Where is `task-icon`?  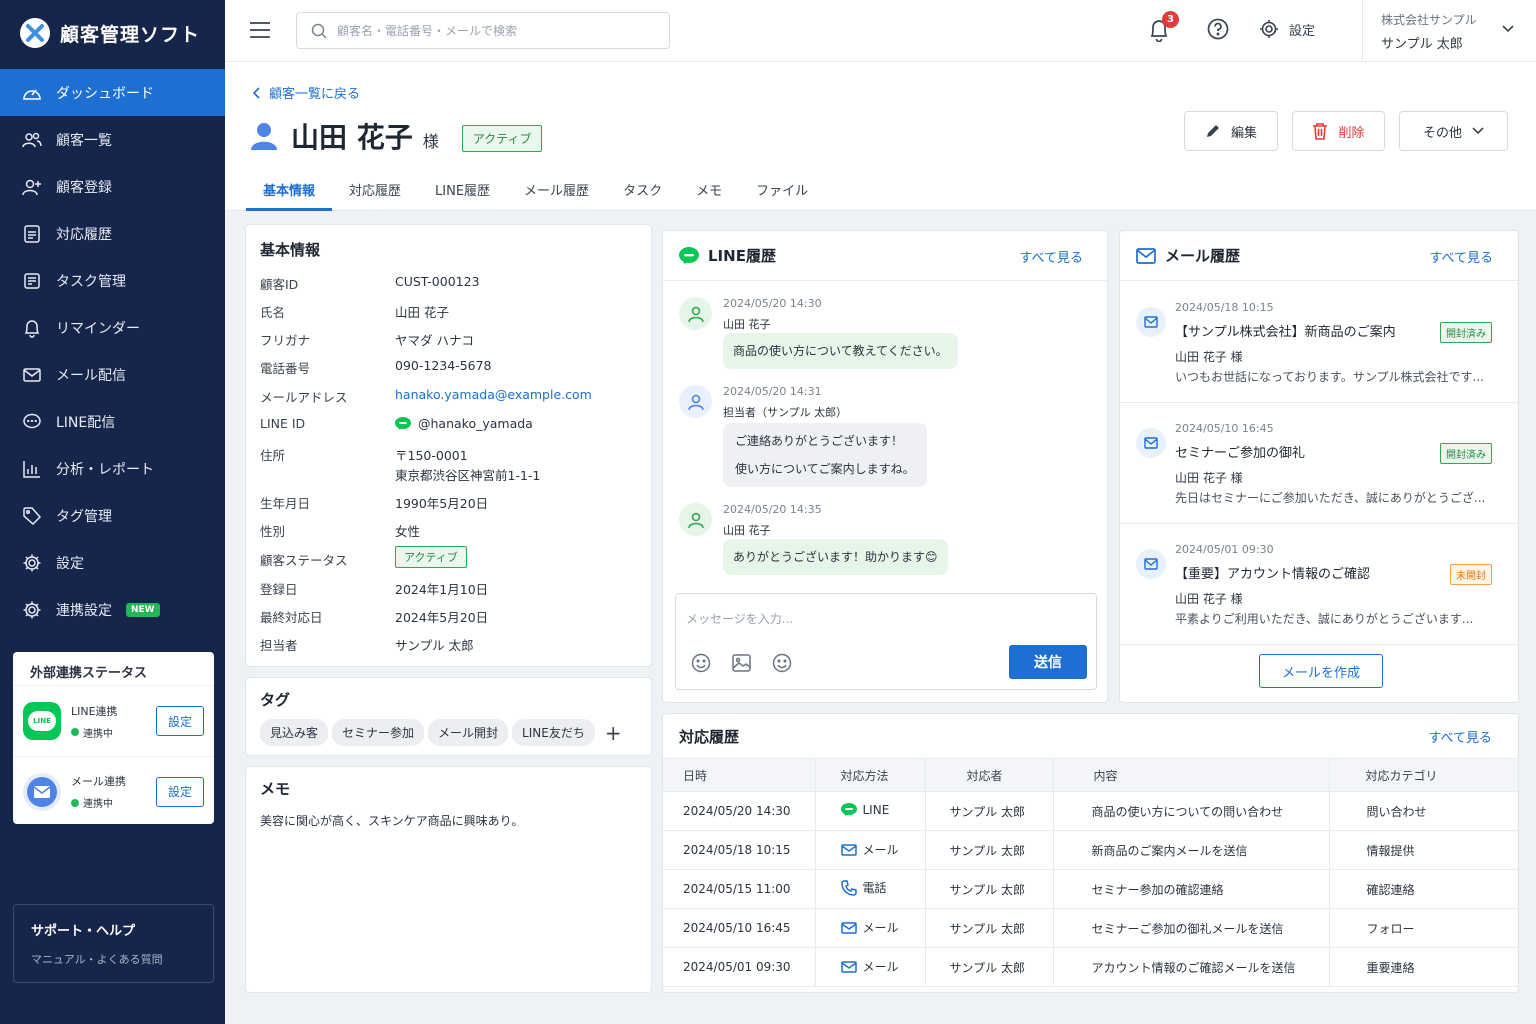
task-icon is located at coordinates (32, 280).